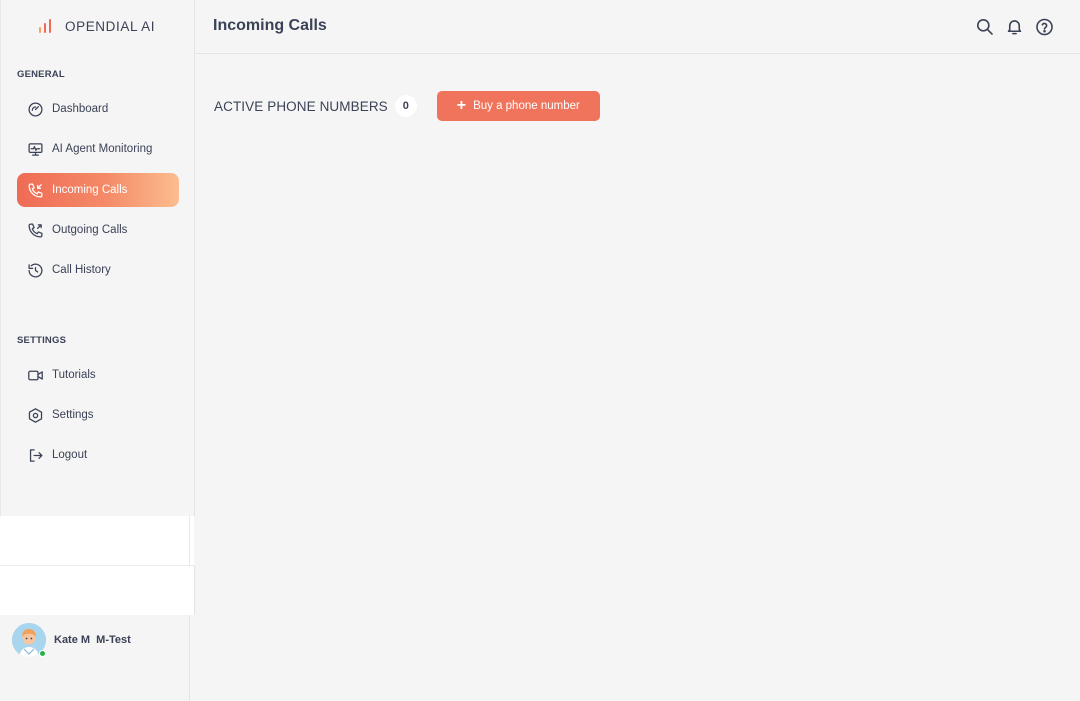  What do you see at coordinates (41, 74) in the screenshot?
I see `section-label-general: GENERAL` at bounding box center [41, 74].